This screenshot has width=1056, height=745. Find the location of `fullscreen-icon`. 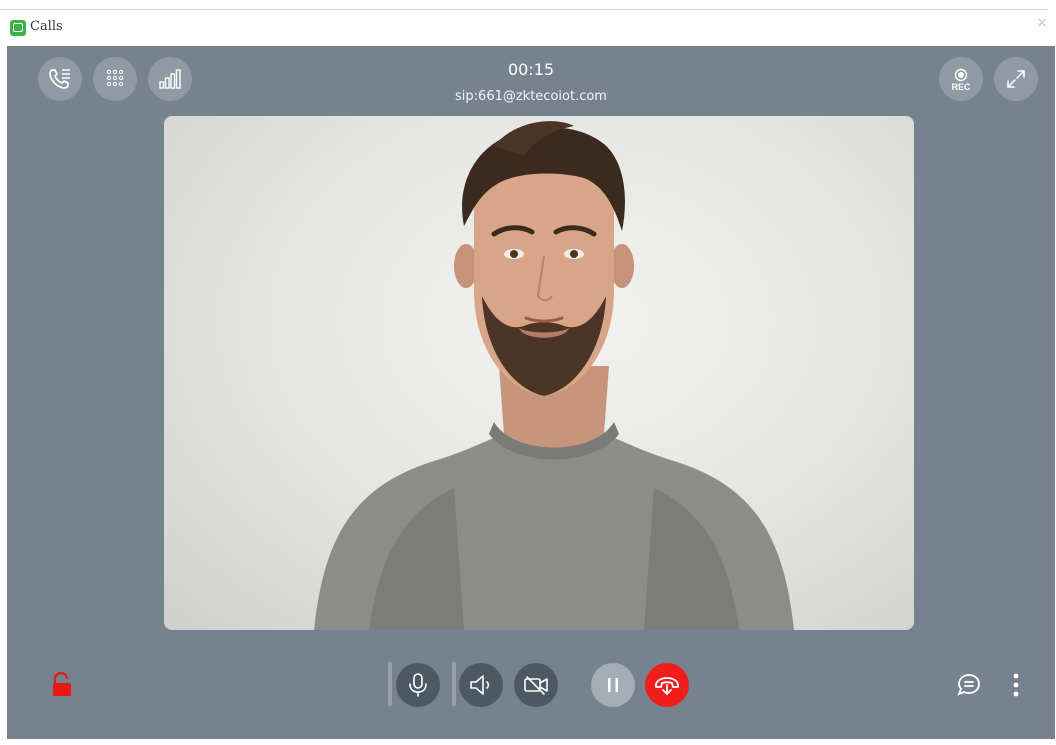

fullscreen-icon is located at coordinates (1016, 79).